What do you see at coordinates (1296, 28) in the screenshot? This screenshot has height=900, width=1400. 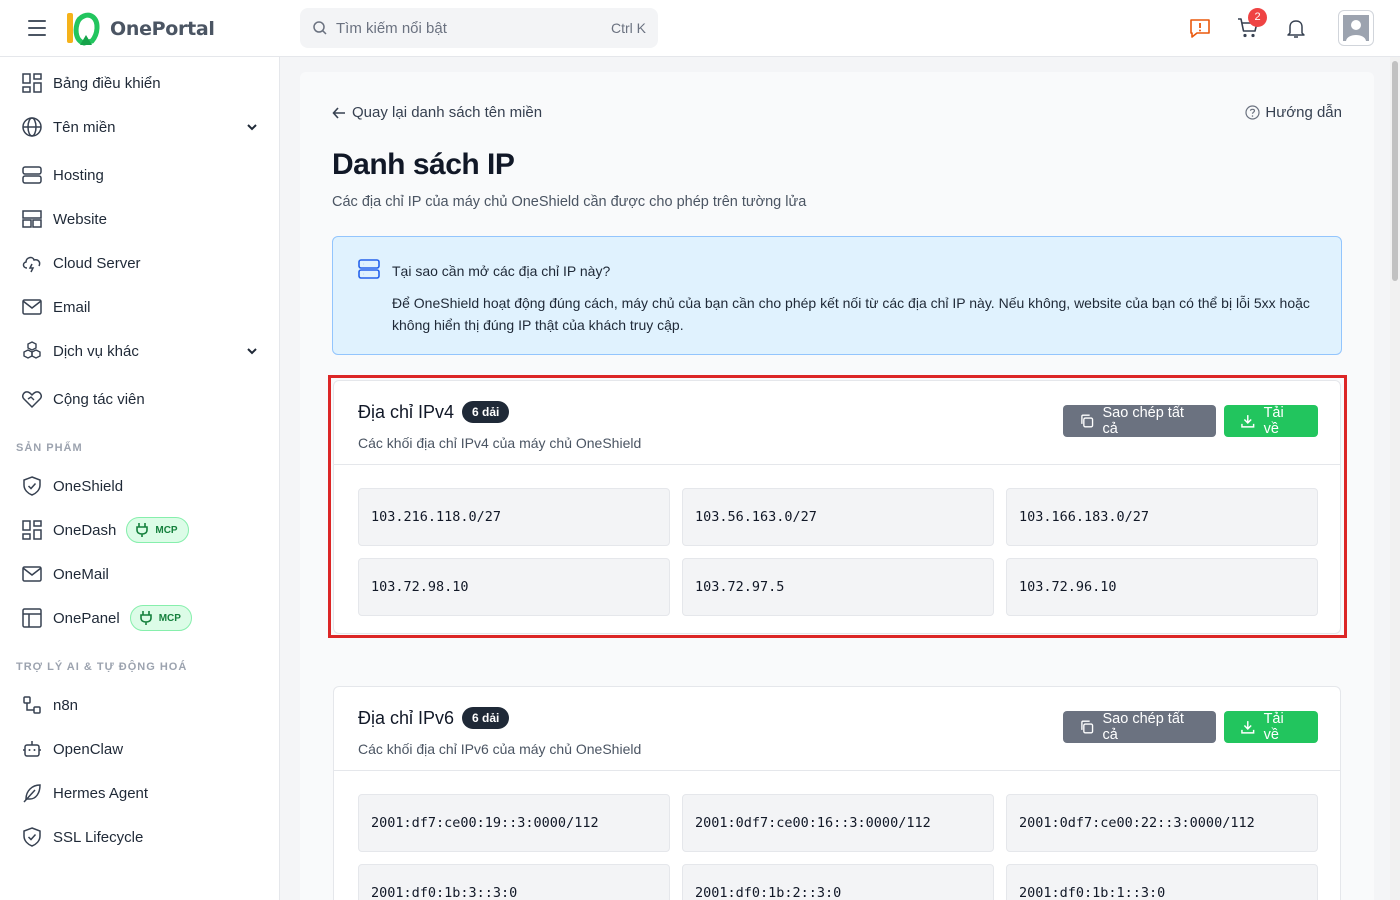 I see `bell-icon` at bounding box center [1296, 28].